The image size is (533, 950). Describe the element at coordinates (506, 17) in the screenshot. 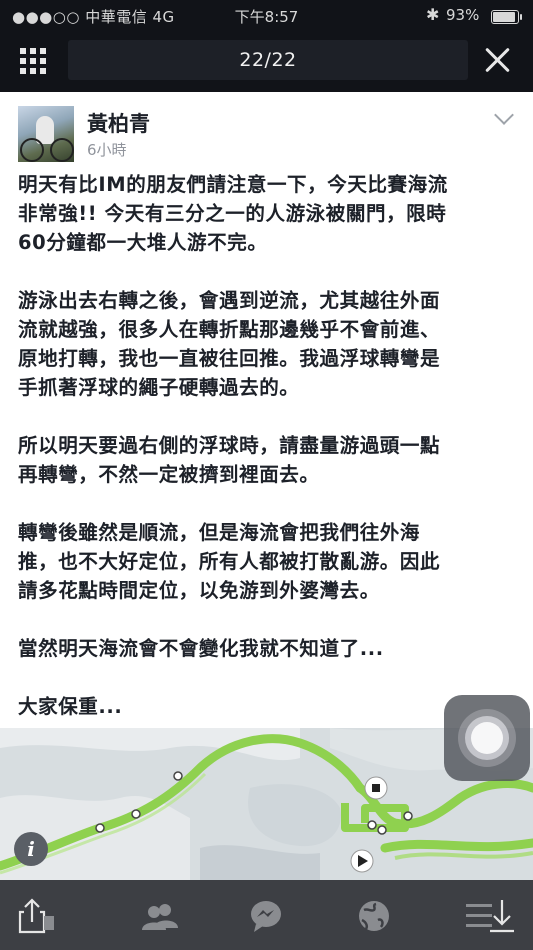

I see `battery-icon` at that location.